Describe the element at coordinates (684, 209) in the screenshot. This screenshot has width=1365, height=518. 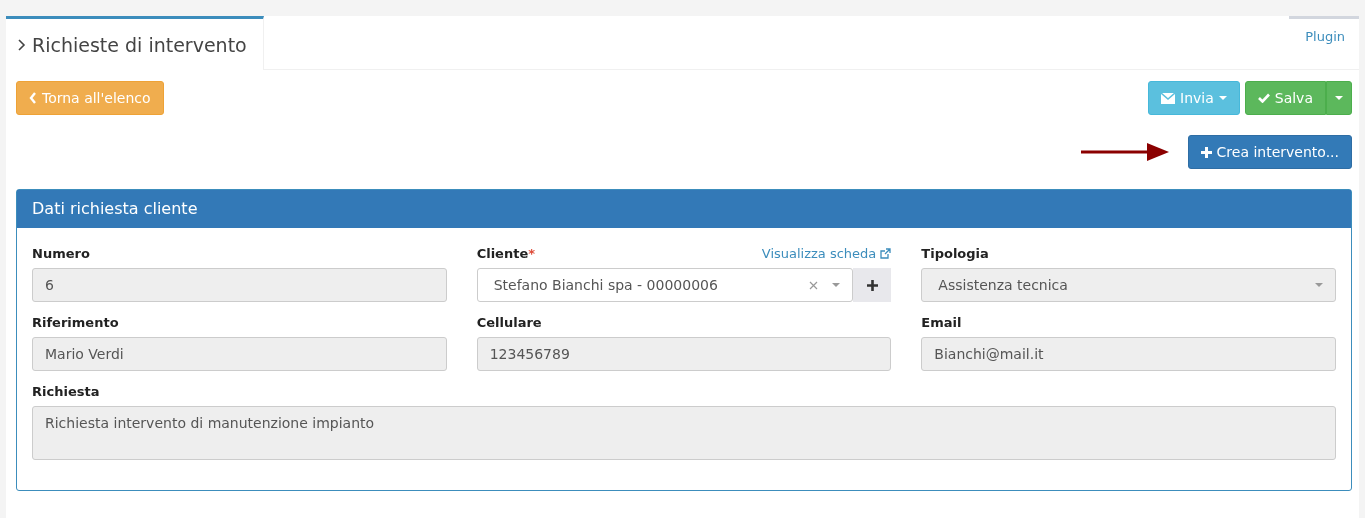
I see `panel-title: Dati richiesta cliente` at that location.